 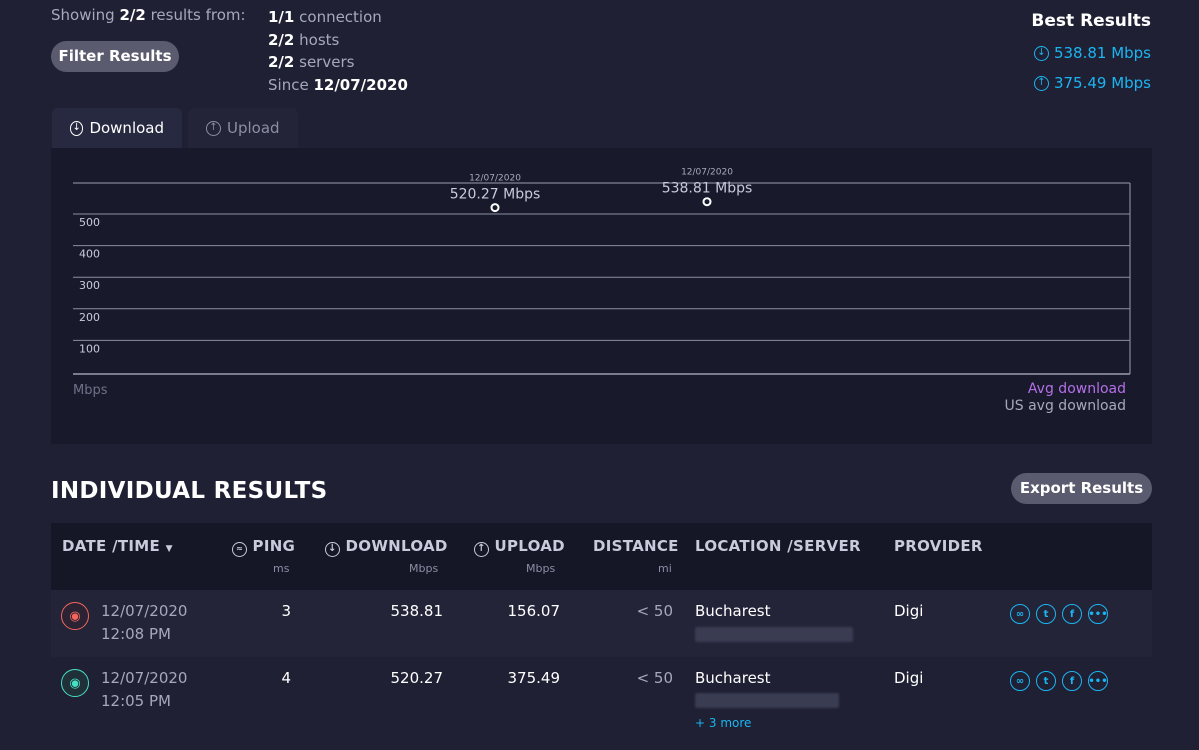 I want to click on showing-count: 2/2, so click(x=132, y=15).